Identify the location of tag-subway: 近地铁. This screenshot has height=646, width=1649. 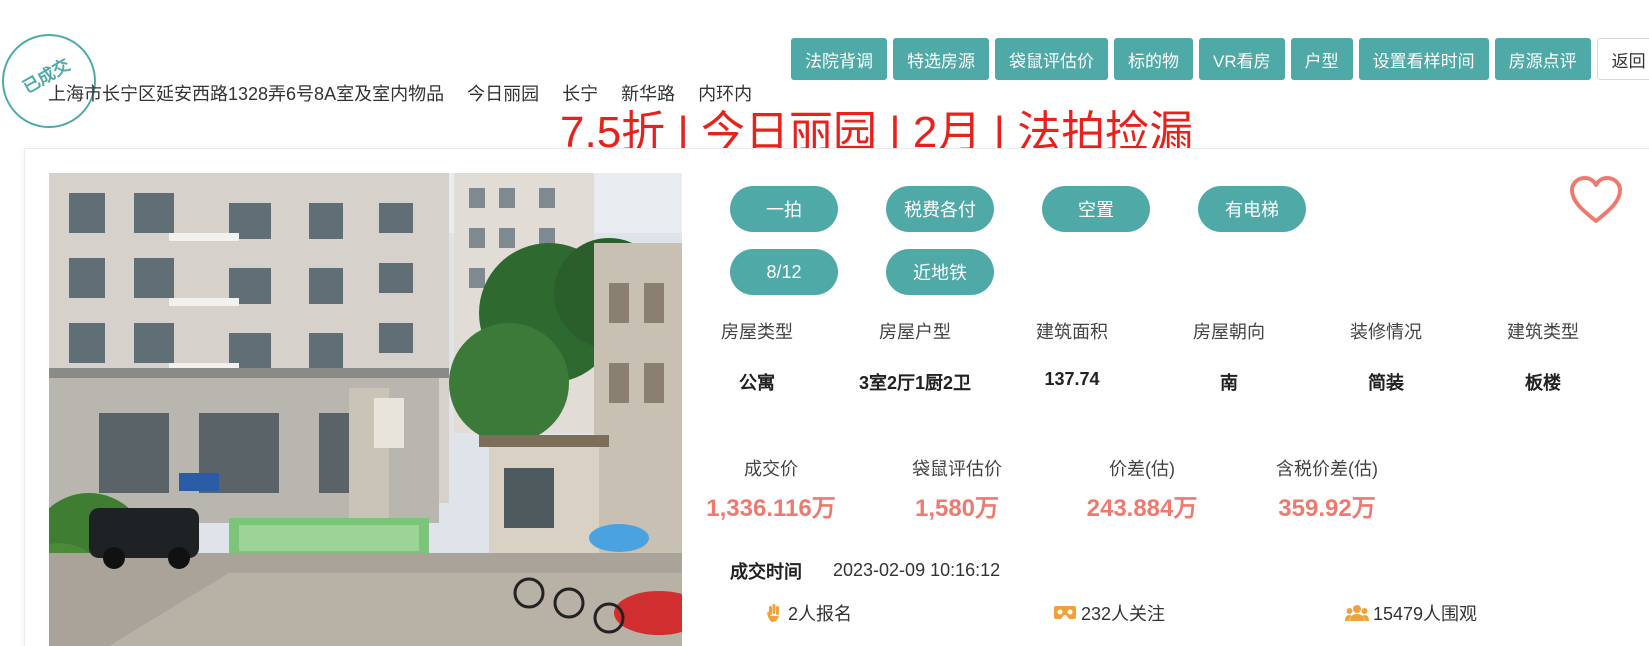
(940, 272).